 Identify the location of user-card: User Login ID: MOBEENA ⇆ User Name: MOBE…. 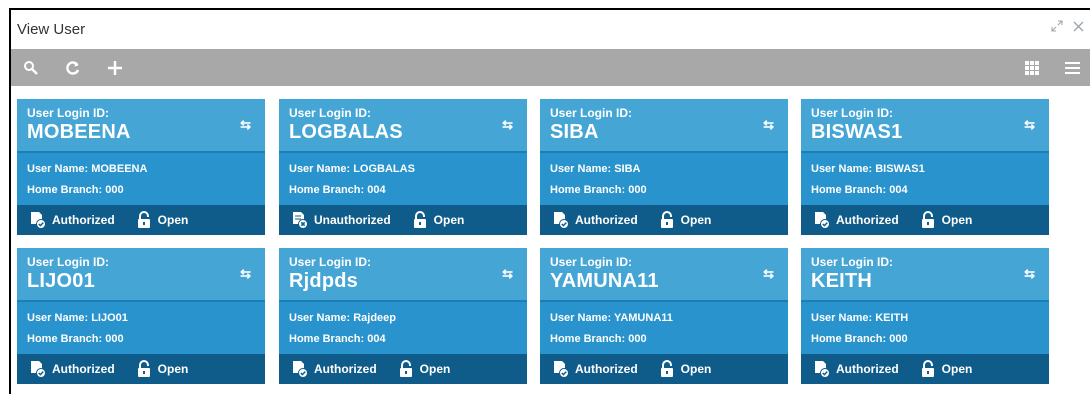
(141, 167).